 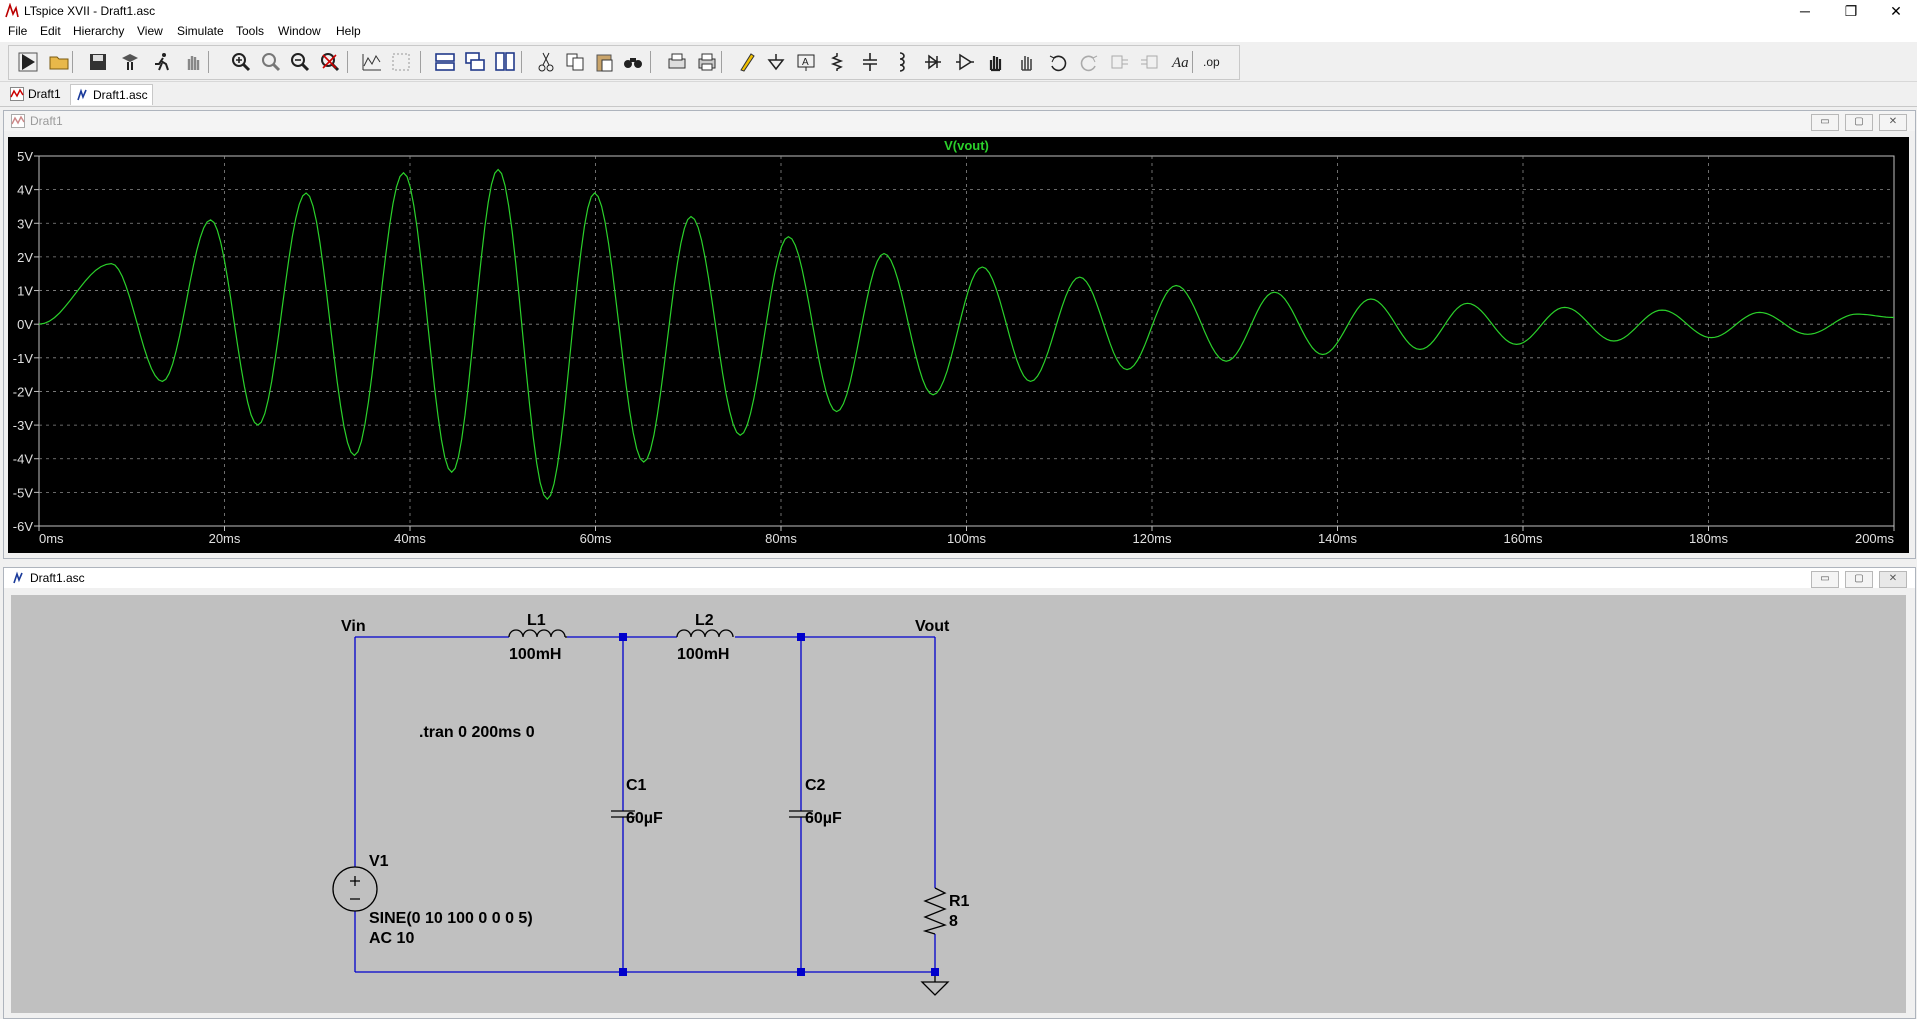 I want to click on drag-icon, so click(x=1027, y=62).